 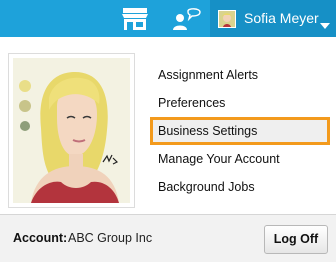 I want to click on store-icon, so click(x=135, y=19).